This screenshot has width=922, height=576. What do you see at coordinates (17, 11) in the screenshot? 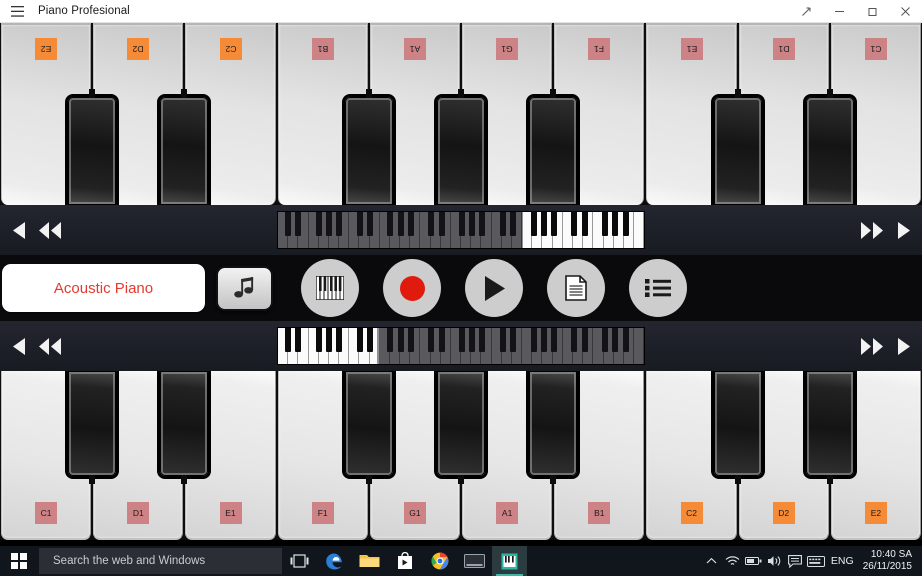
I see `hamburger-icon` at bounding box center [17, 11].